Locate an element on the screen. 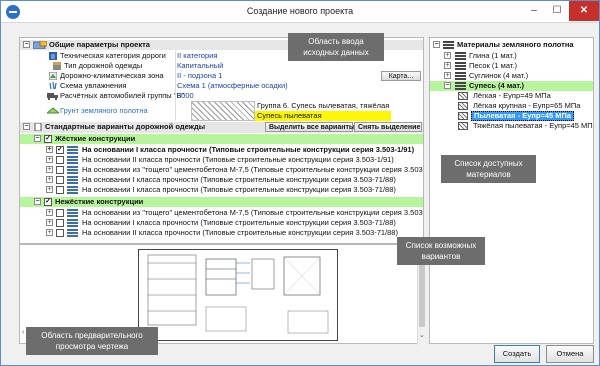 This screenshot has width=600, height=366. prop-name-category: Техническая категория дороги is located at coordinates (113, 55).